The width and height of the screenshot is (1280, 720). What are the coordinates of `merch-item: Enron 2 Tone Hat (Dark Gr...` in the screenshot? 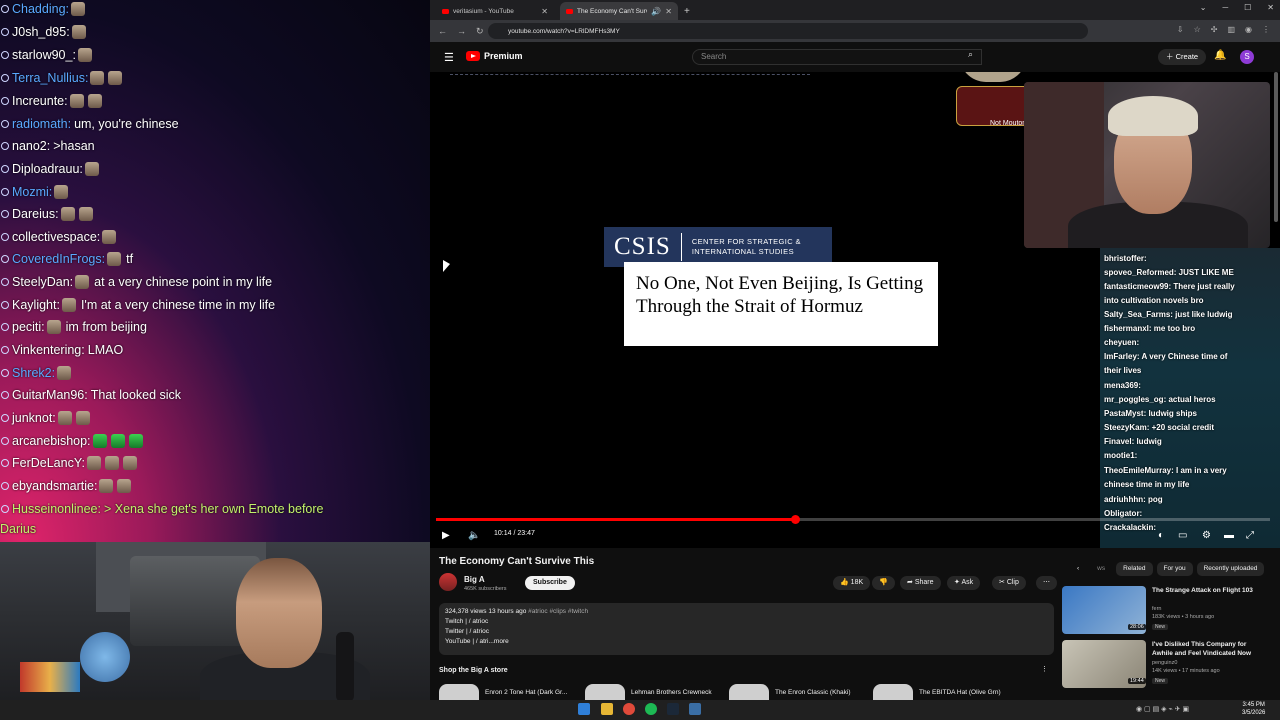 It's located at (503, 692).